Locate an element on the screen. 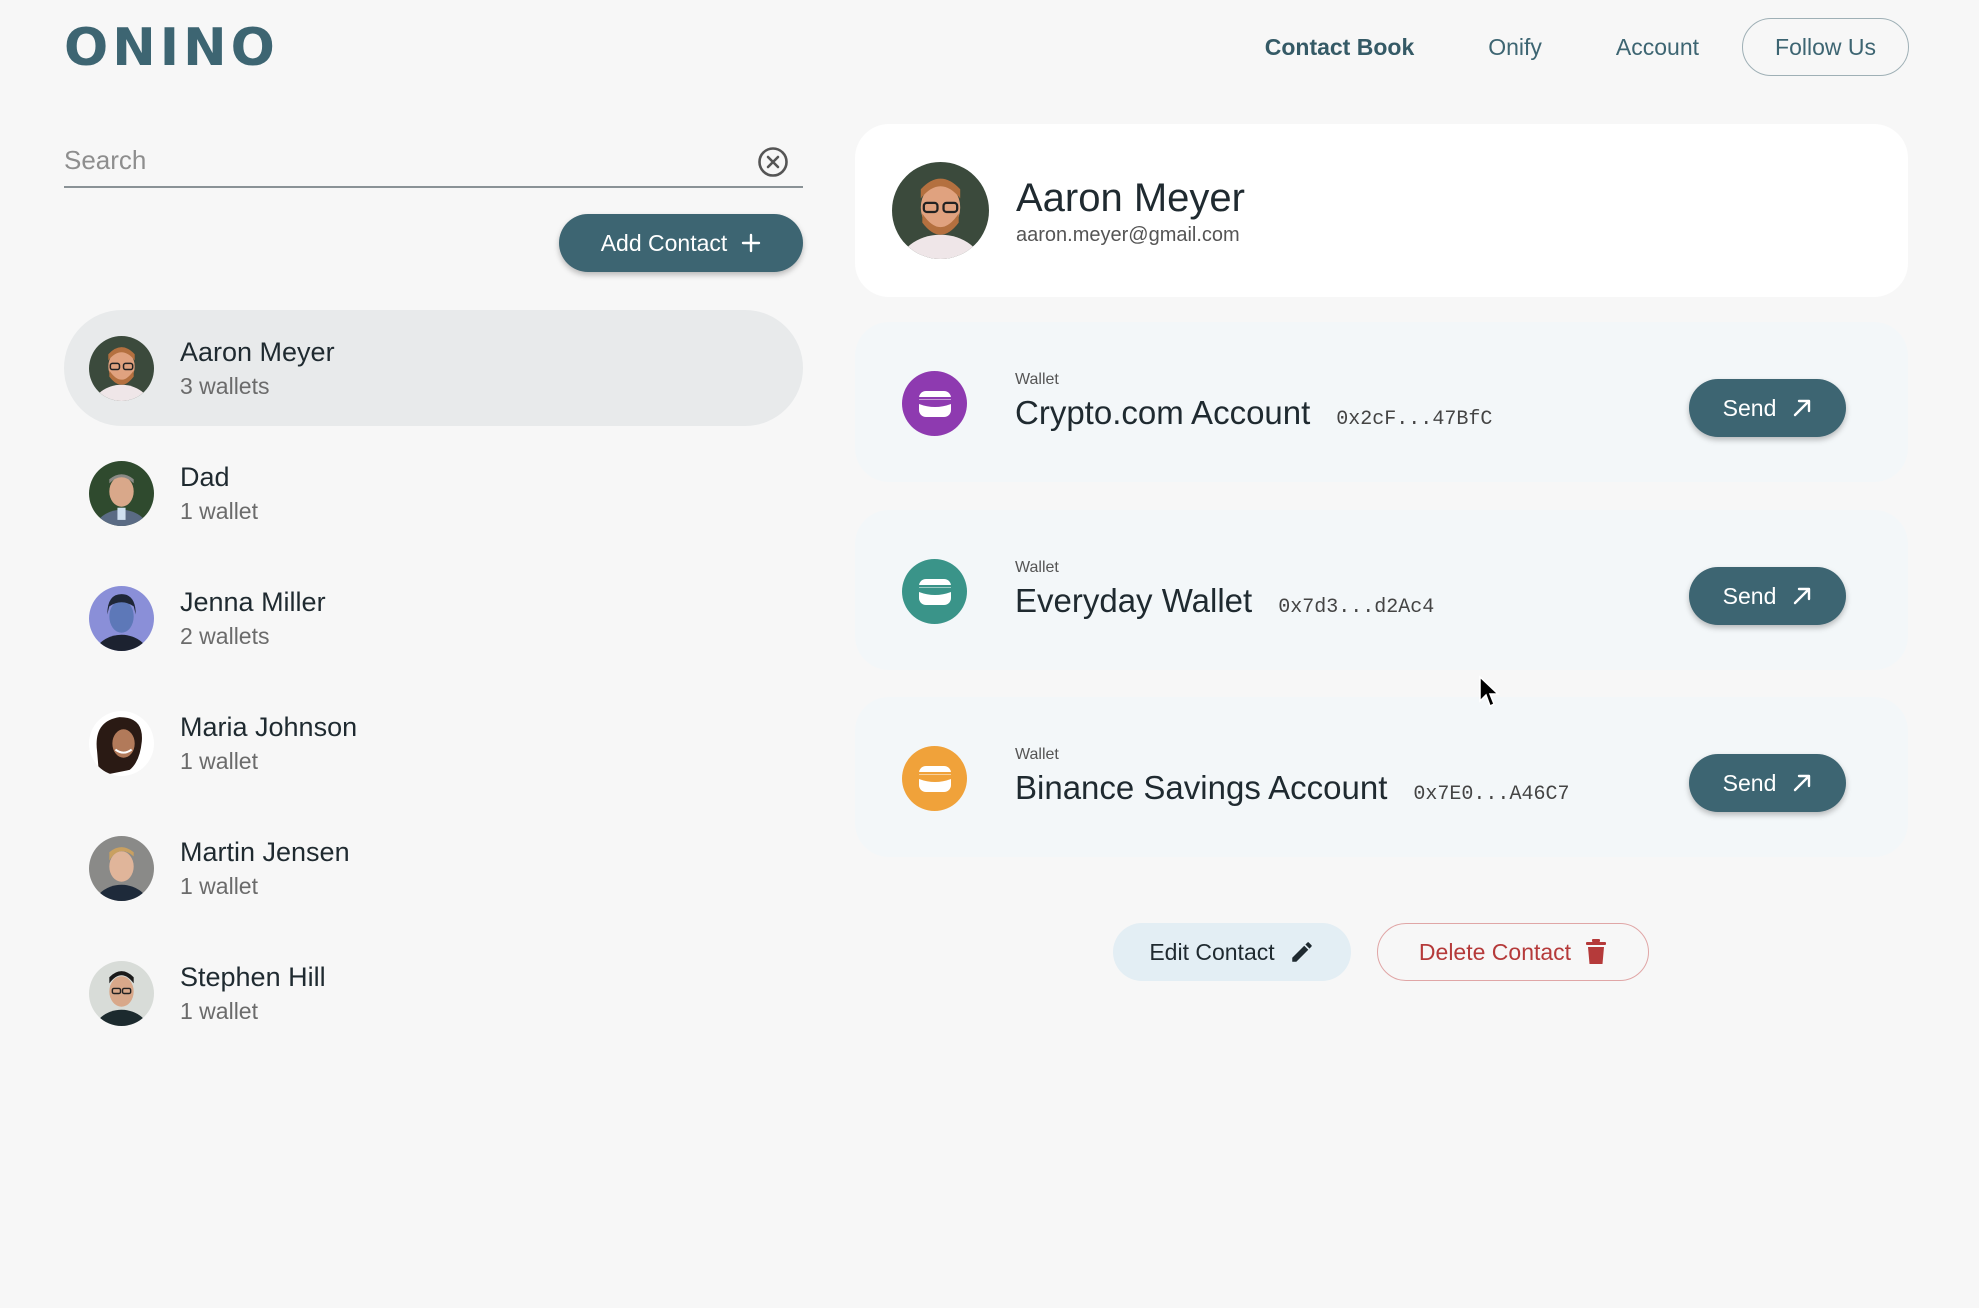  wallet-address: 0x7d3...d2Ac4 is located at coordinates (1356, 607).